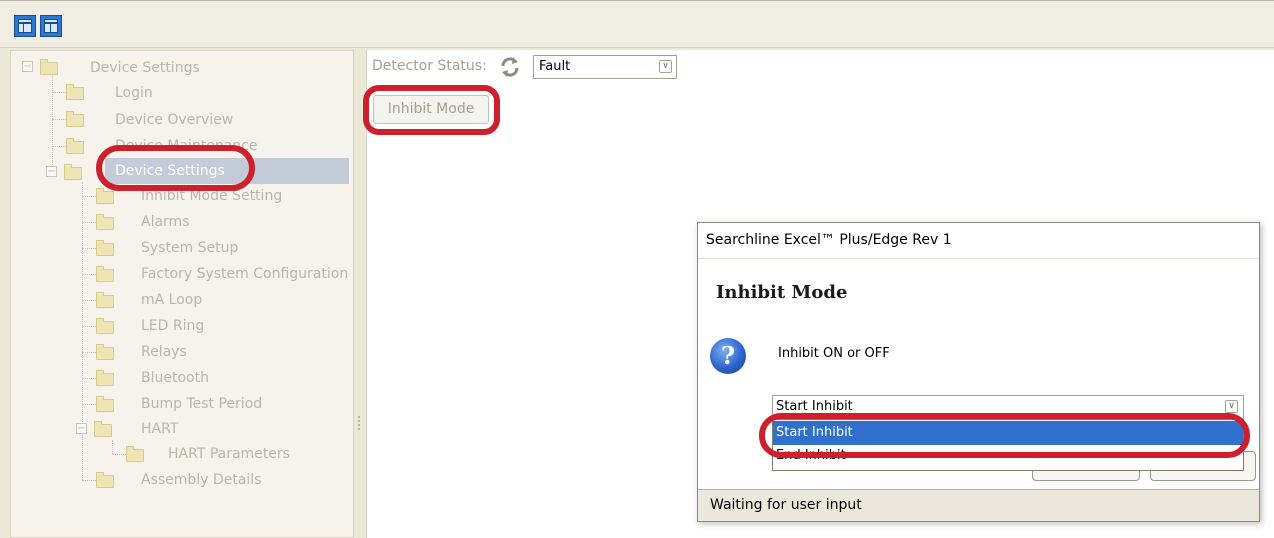 The width and height of the screenshot is (1274, 538). I want to click on tree-item-relays: Relays, so click(164, 352).